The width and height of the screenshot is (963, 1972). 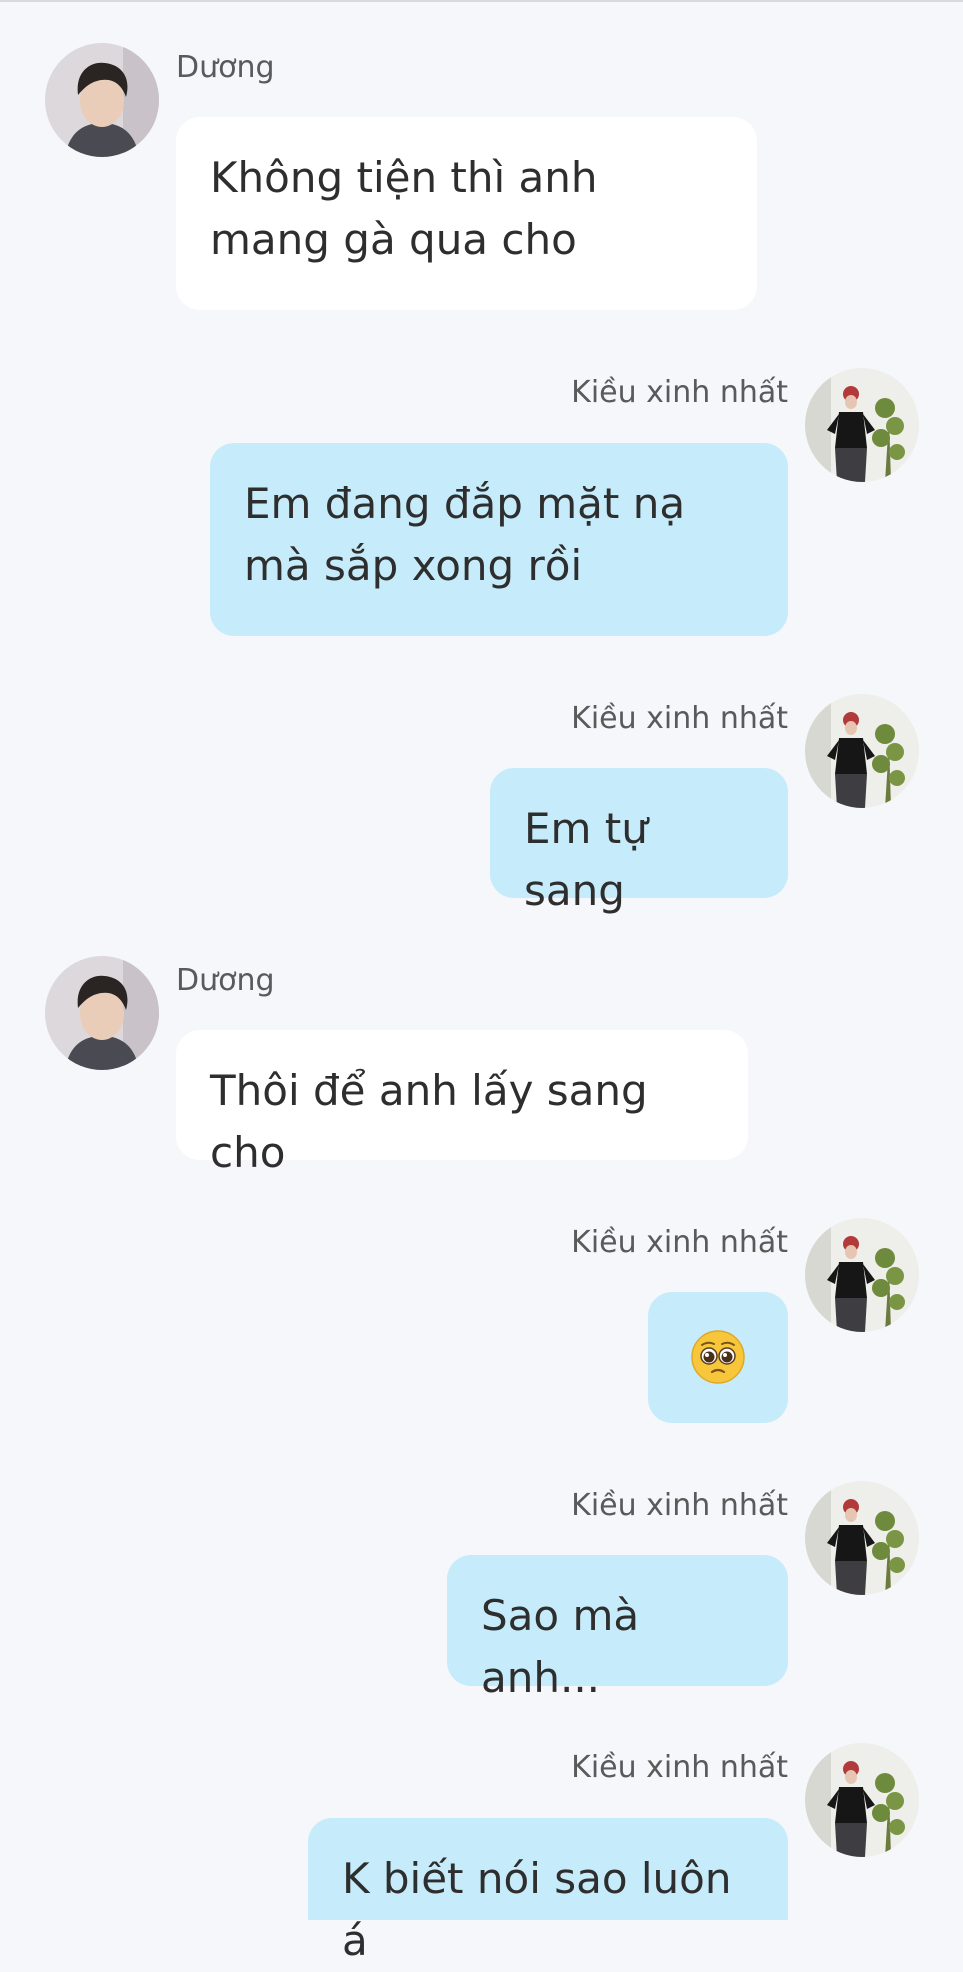 I want to click on pleading-face-emoji, so click(x=718, y=1357).